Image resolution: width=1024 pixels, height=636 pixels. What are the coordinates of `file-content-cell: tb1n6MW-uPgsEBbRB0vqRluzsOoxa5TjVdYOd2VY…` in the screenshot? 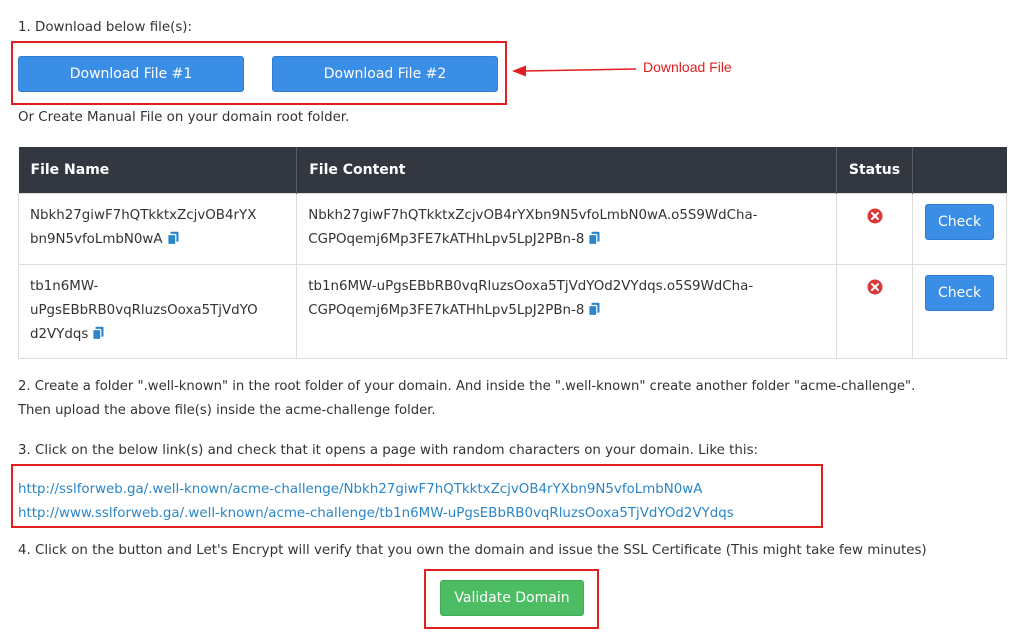 It's located at (566, 311).